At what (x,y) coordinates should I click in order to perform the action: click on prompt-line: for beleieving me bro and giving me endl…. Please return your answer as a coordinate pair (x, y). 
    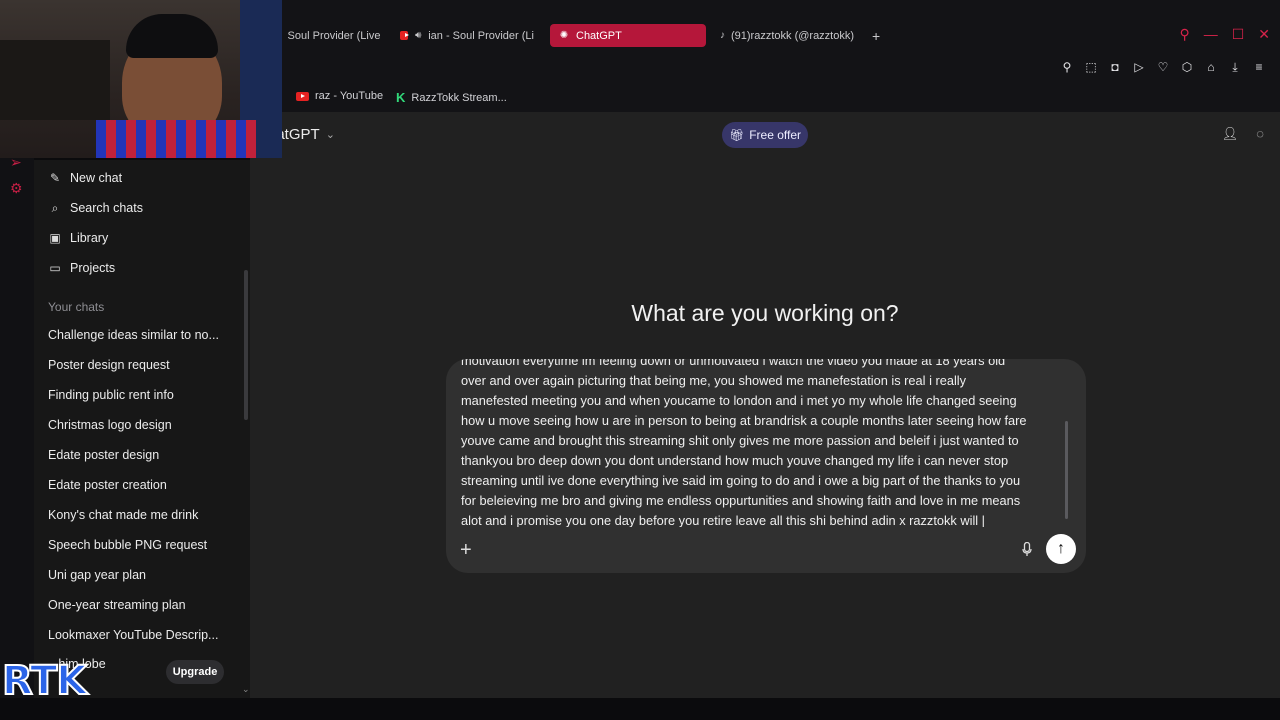
    Looking at the image, I should click on (741, 500).